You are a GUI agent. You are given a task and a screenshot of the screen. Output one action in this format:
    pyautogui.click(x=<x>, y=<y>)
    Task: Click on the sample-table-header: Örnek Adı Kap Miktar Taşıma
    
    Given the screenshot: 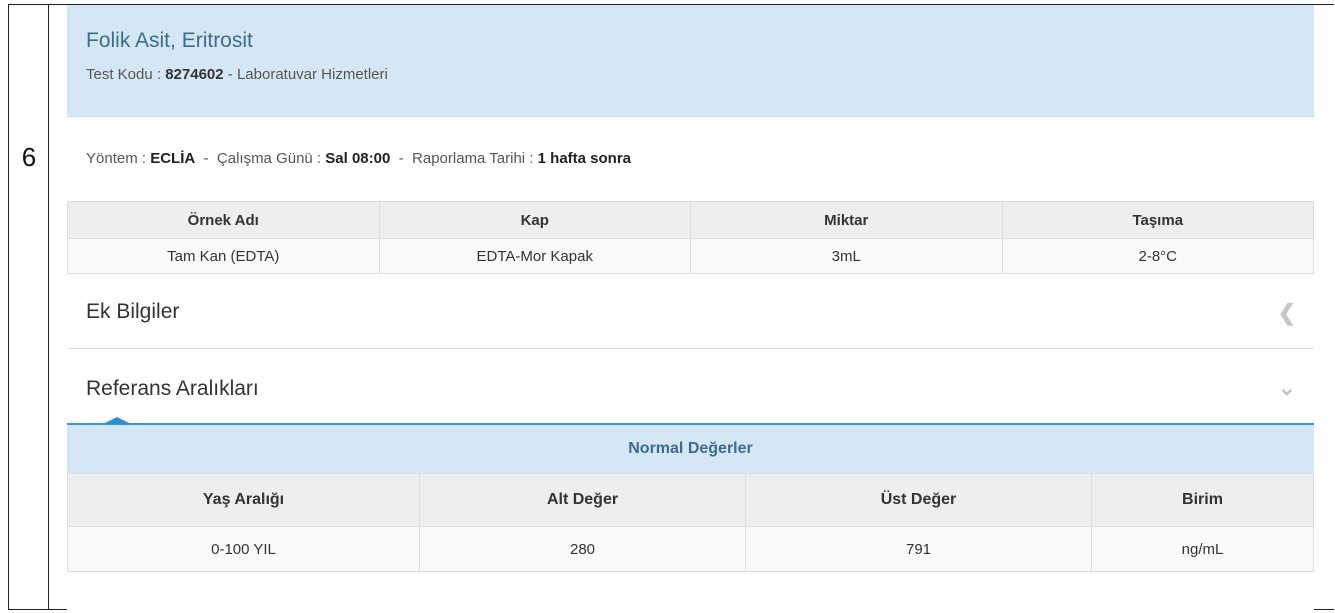 What is the action you would take?
    pyautogui.click(x=690, y=220)
    